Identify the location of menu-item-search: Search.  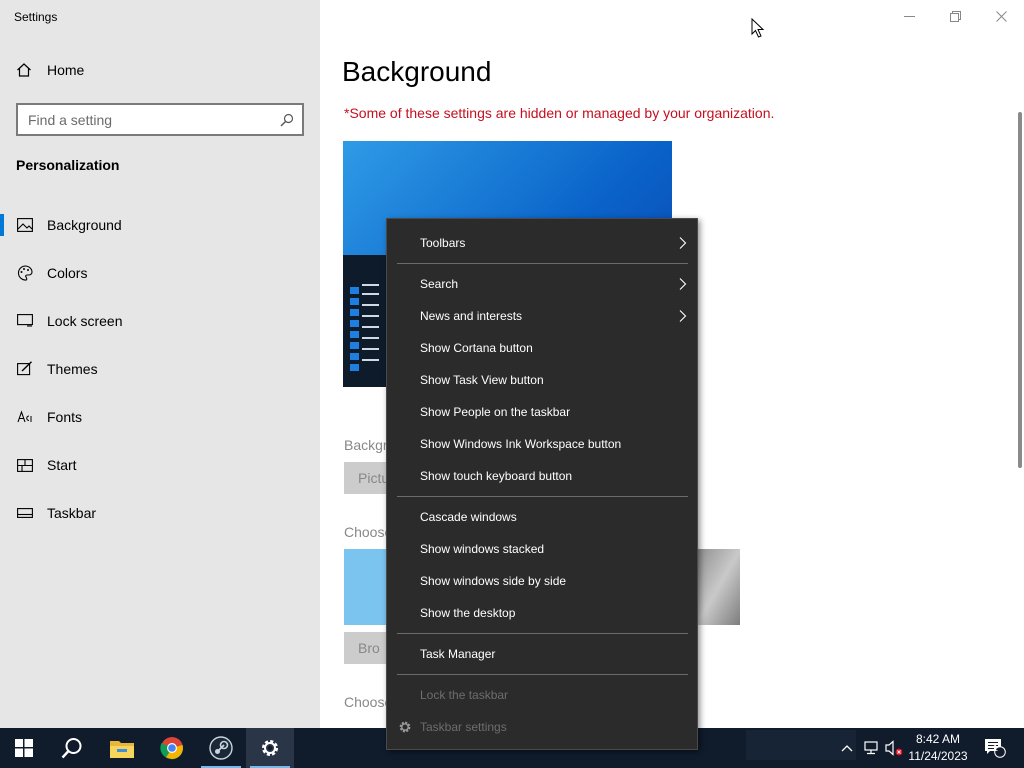
(542, 284).